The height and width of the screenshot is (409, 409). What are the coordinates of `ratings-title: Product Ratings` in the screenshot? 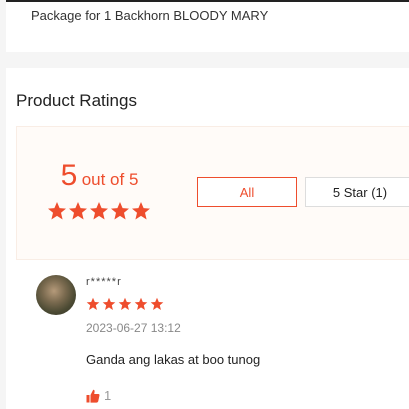 It's located at (76, 100).